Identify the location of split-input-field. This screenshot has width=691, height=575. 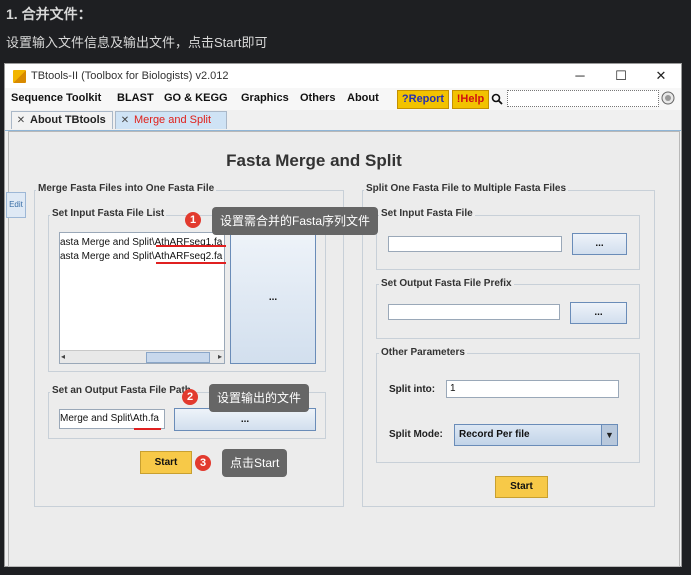
(475, 244).